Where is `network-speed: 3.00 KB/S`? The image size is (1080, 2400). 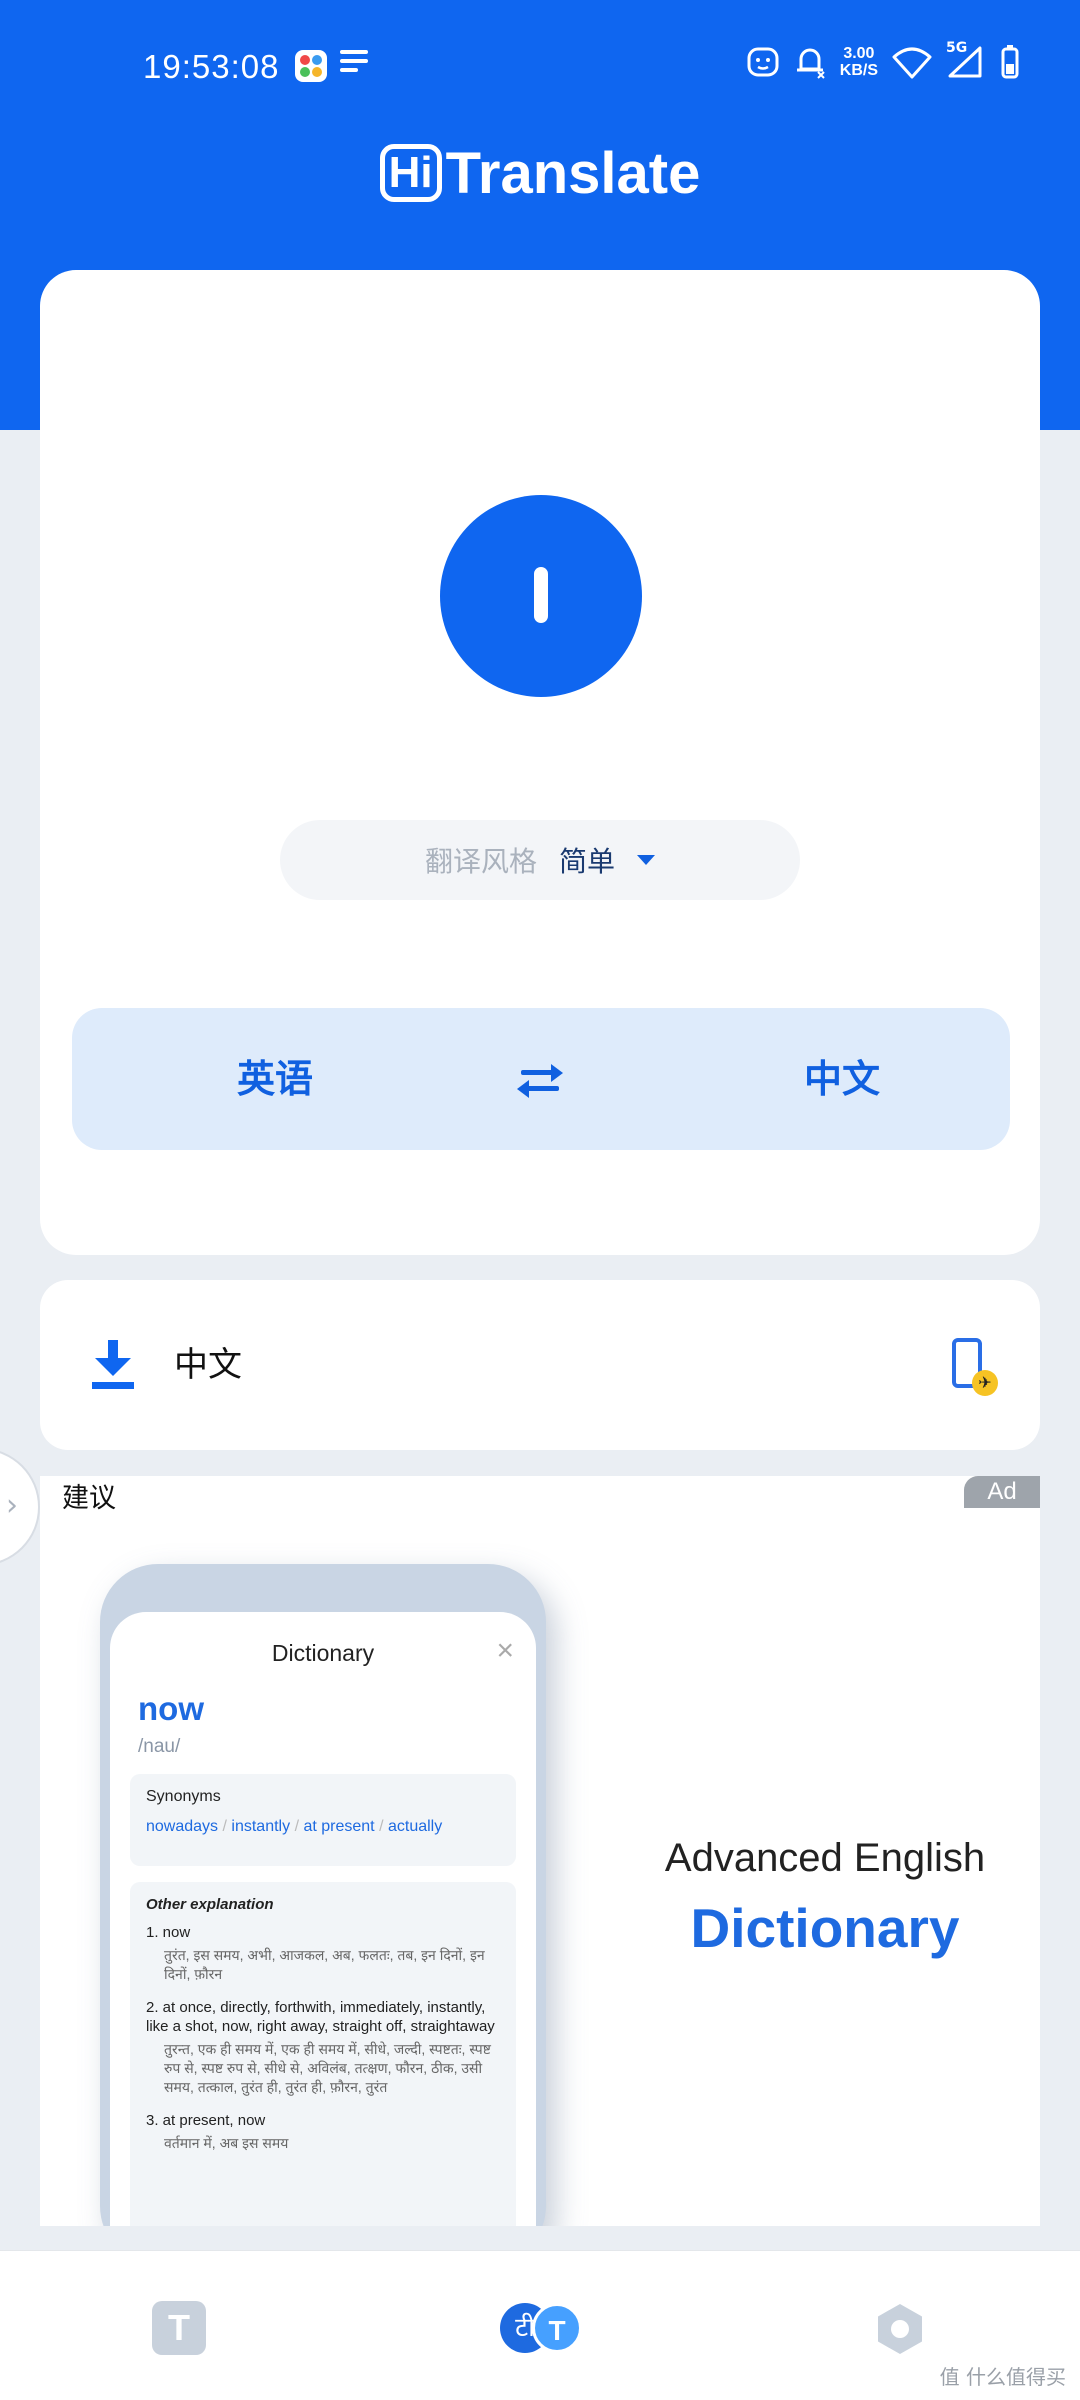 network-speed: 3.00 KB/S is located at coordinates (858, 62).